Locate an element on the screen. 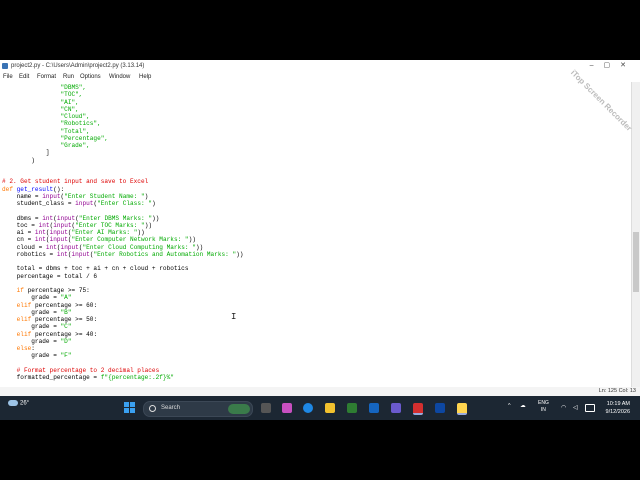  code-token: percentage >= 50: is located at coordinates (64, 319).